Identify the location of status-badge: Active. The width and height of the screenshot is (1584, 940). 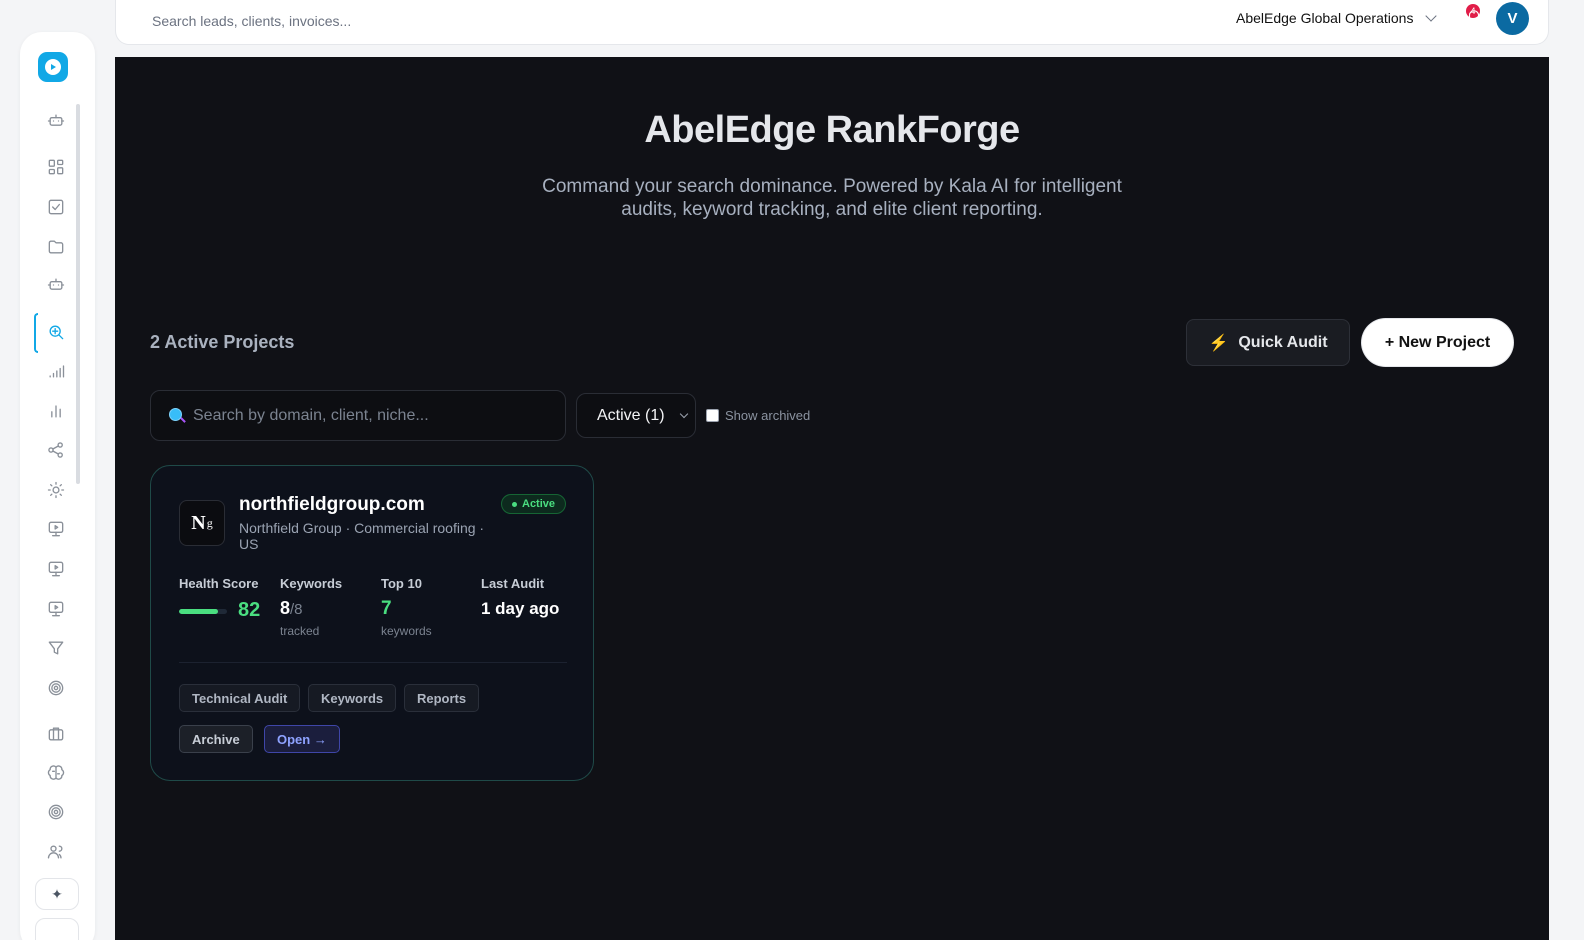
(534, 504).